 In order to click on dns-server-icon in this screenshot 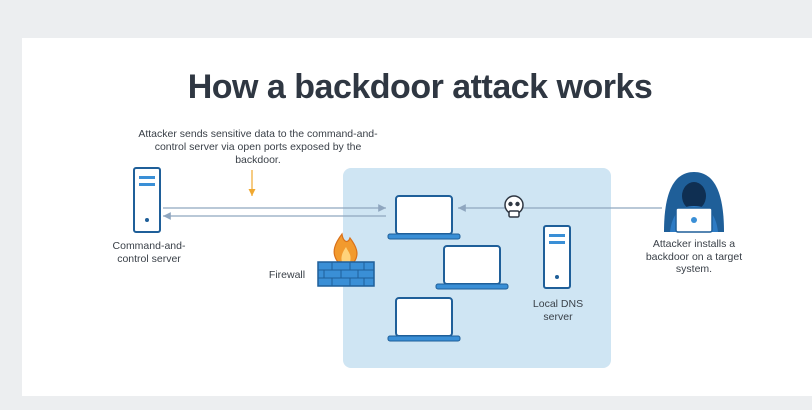, I will do `click(557, 257)`.